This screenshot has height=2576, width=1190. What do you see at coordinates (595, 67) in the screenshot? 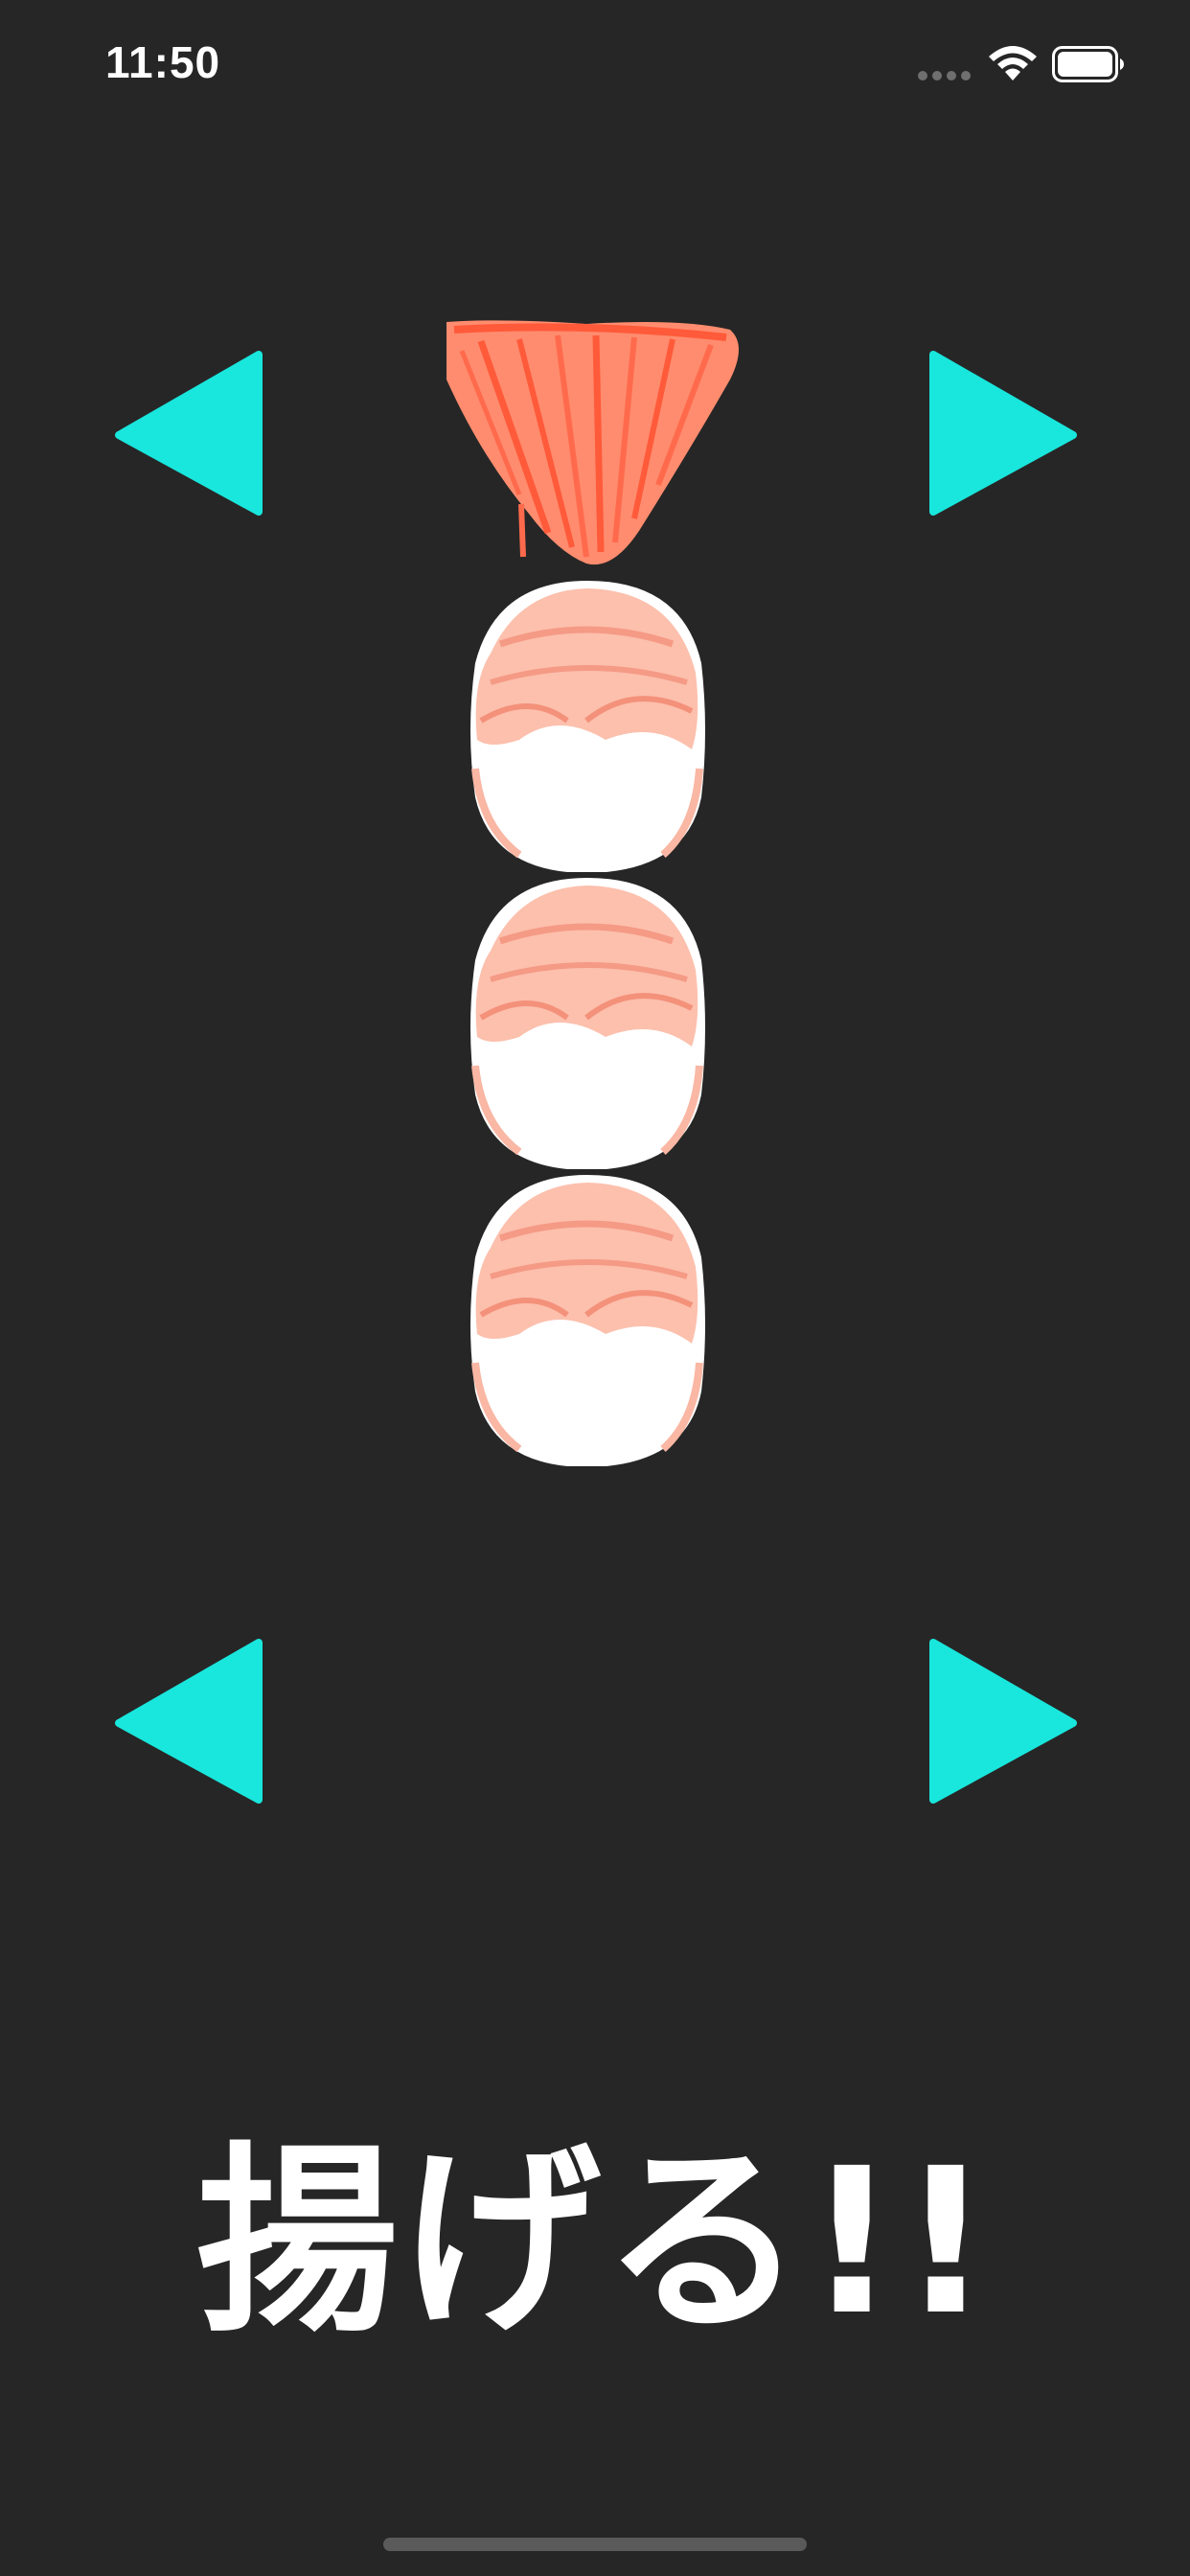
I see `status-bar: 11:50` at bounding box center [595, 67].